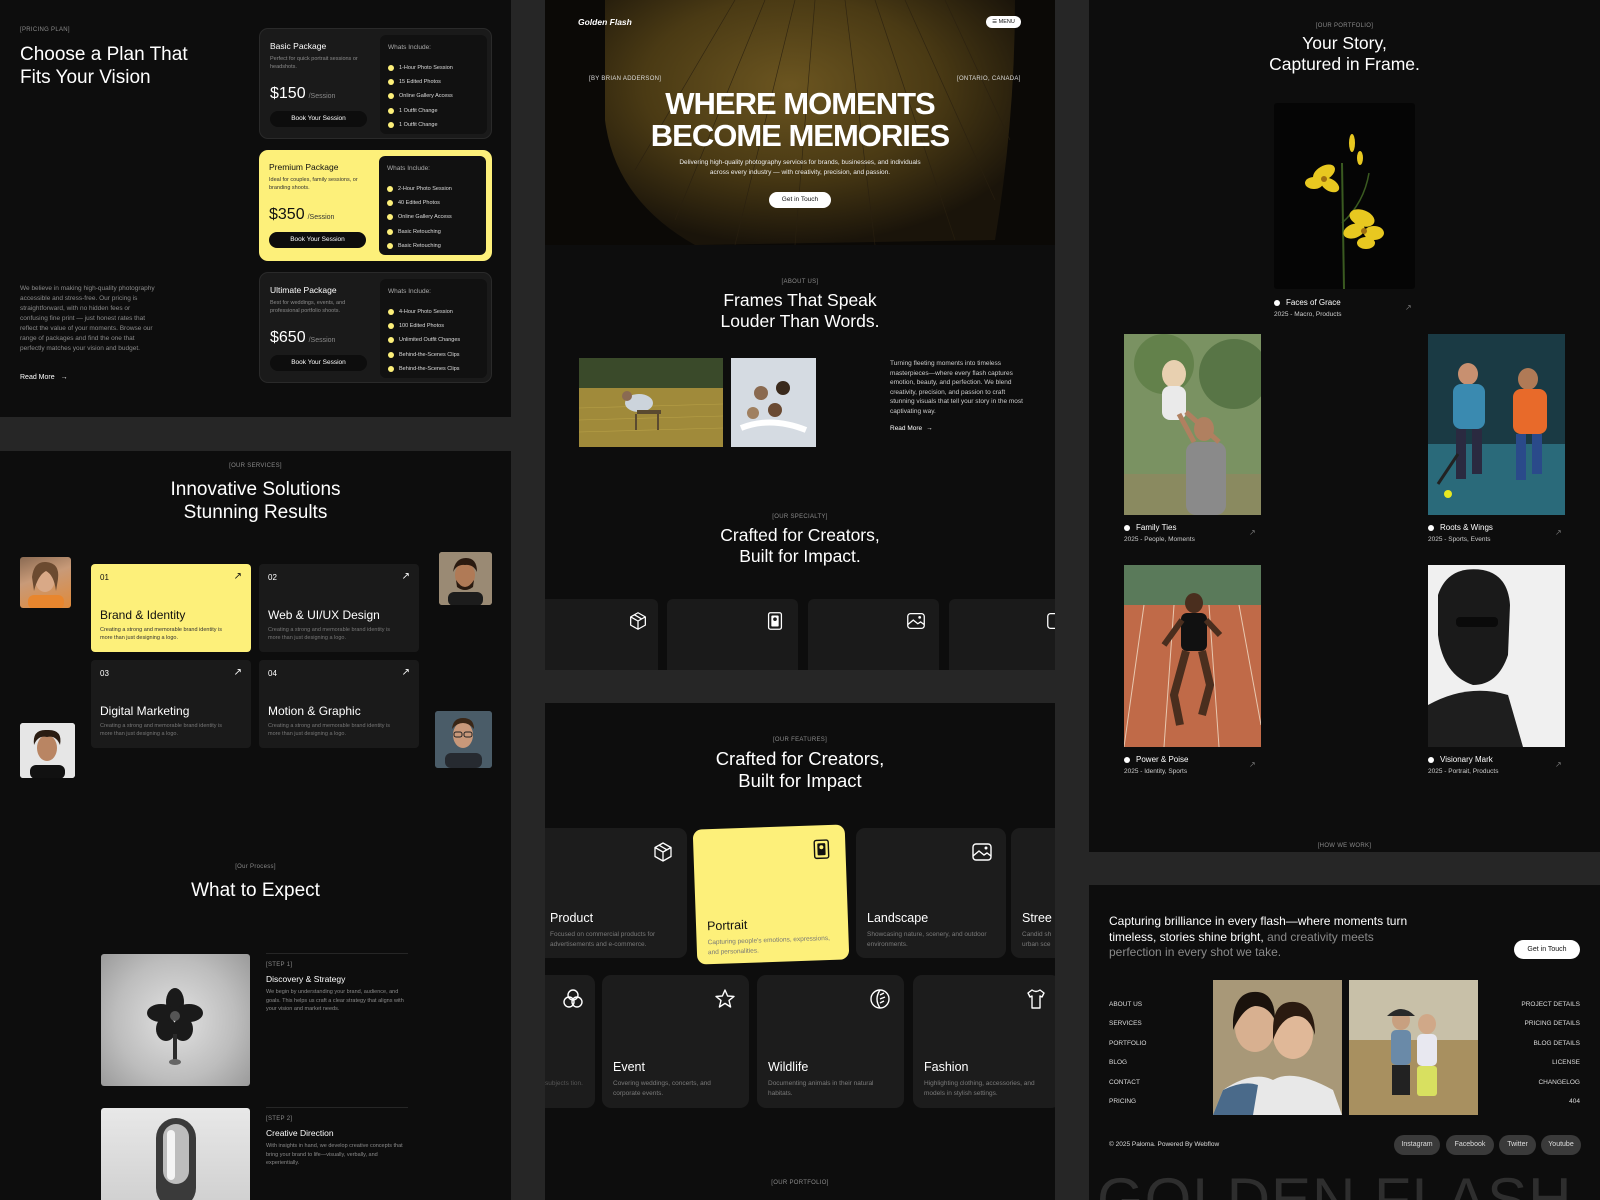  I want to click on feature-desc: subjects tion., so click(564, 1083).